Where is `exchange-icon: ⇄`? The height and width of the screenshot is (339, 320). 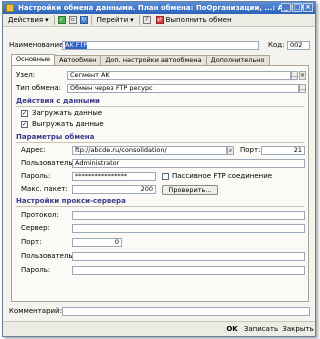
exchange-icon: ⇄ is located at coordinates (159, 20).